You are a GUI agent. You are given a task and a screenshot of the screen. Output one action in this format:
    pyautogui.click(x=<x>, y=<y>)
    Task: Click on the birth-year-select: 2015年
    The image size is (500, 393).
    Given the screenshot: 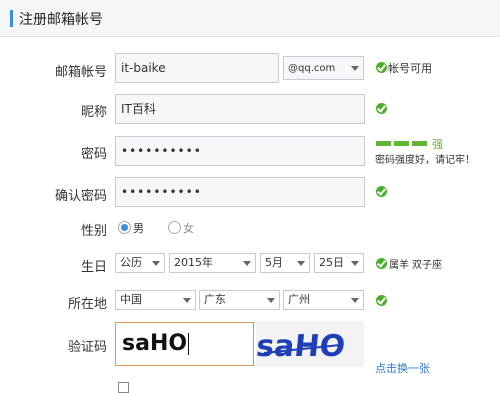 What is the action you would take?
    pyautogui.click(x=212, y=263)
    